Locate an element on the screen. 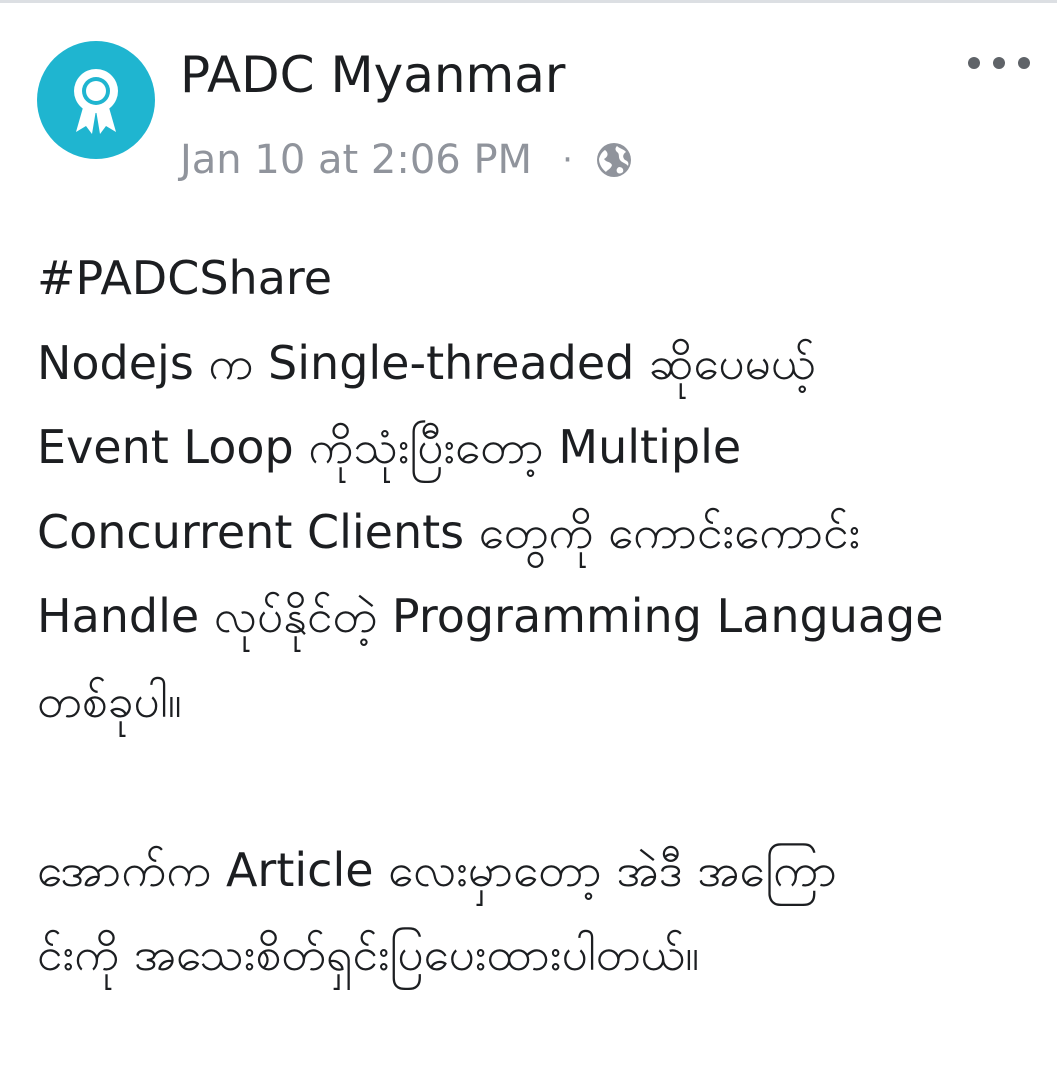 Image resolution: width=1057 pixels, height=1065 pixels. page-name-link: PADC Myanmar is located at coordinates (372, 75).